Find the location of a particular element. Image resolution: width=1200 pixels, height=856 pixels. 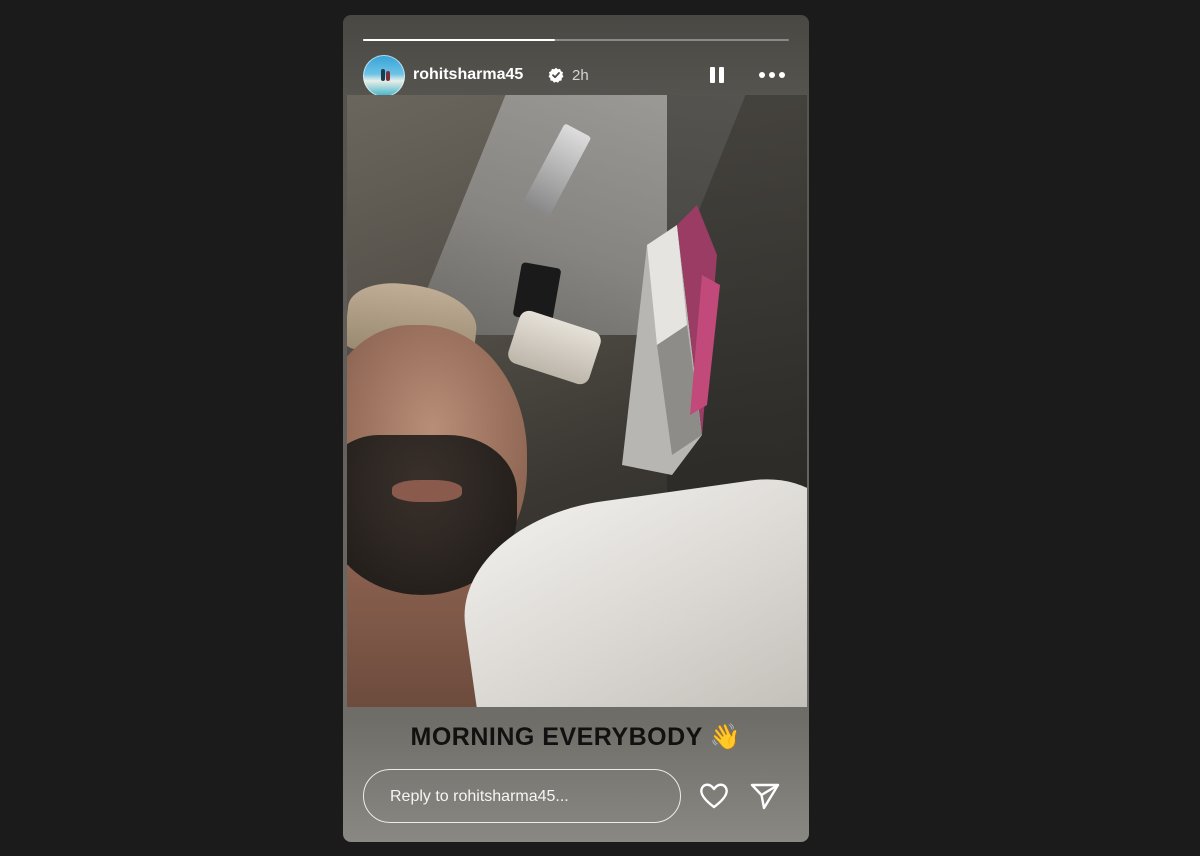

reply-field is located at coordinates (522, 796).